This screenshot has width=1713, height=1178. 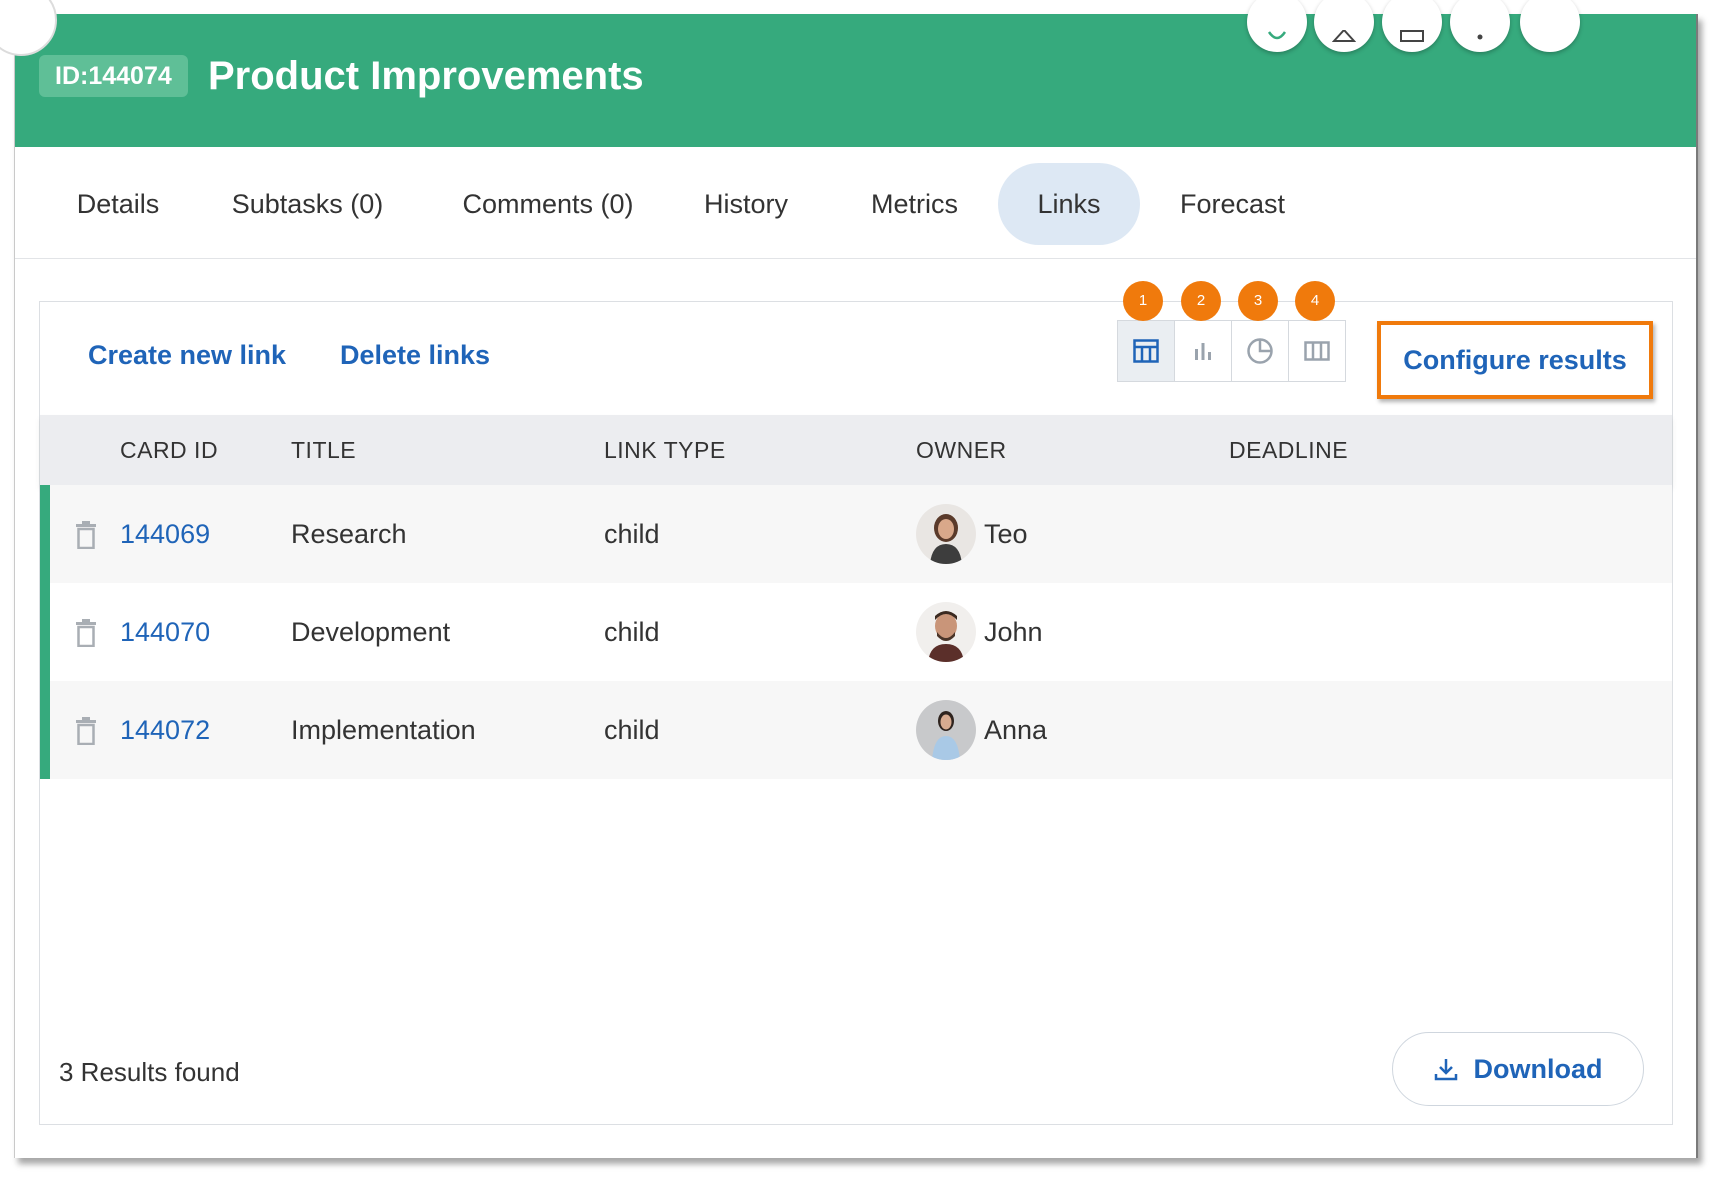 I want to click on download-button: Download, so click(x=1518, y=1069).